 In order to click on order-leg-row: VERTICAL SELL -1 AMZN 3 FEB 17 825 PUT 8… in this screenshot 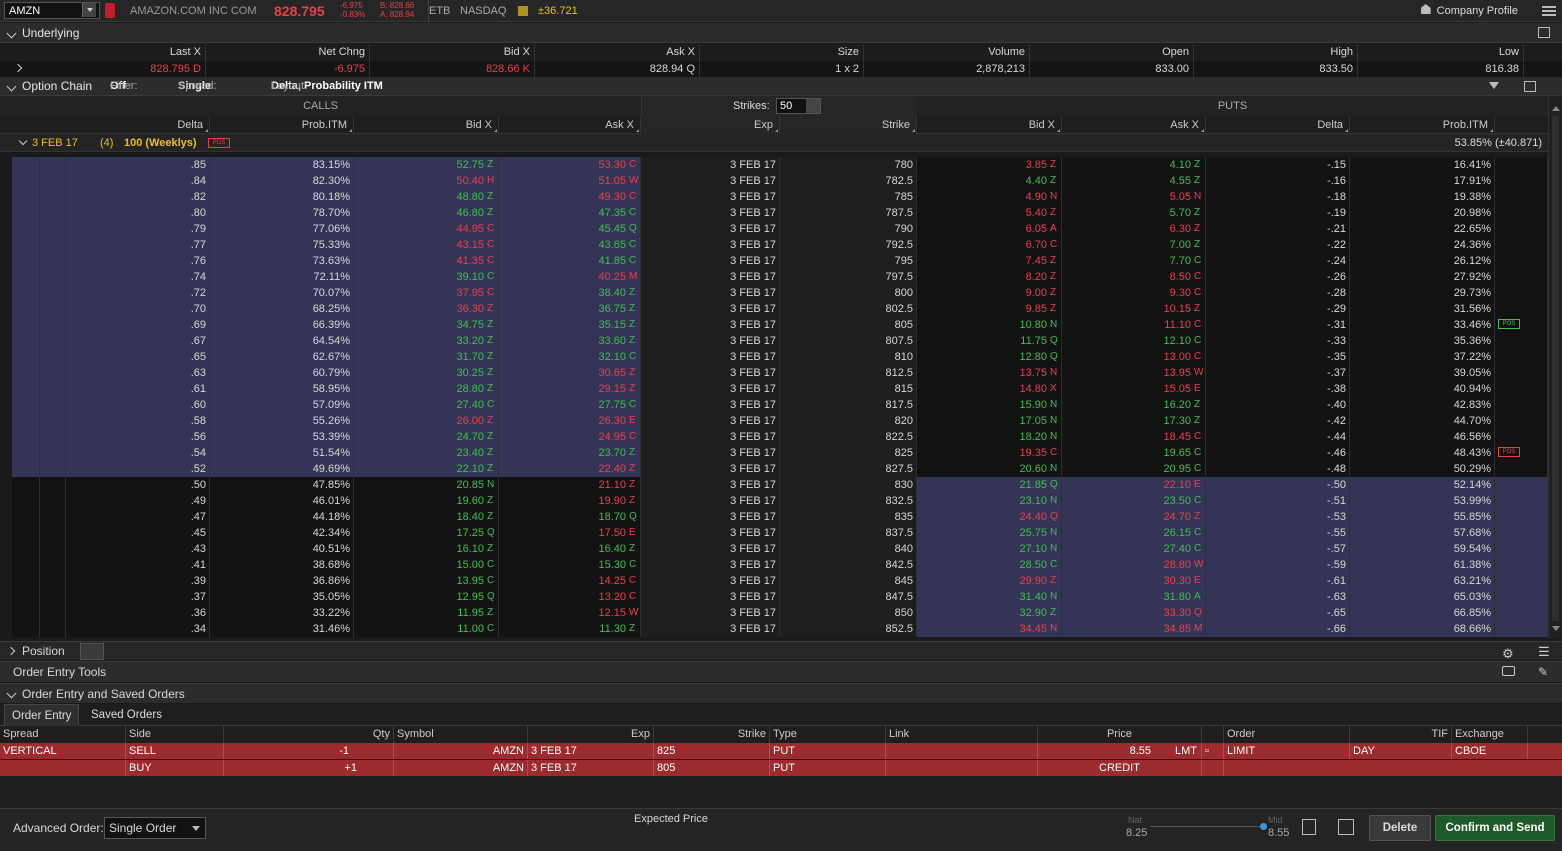, I will do `click(781, 751)`.